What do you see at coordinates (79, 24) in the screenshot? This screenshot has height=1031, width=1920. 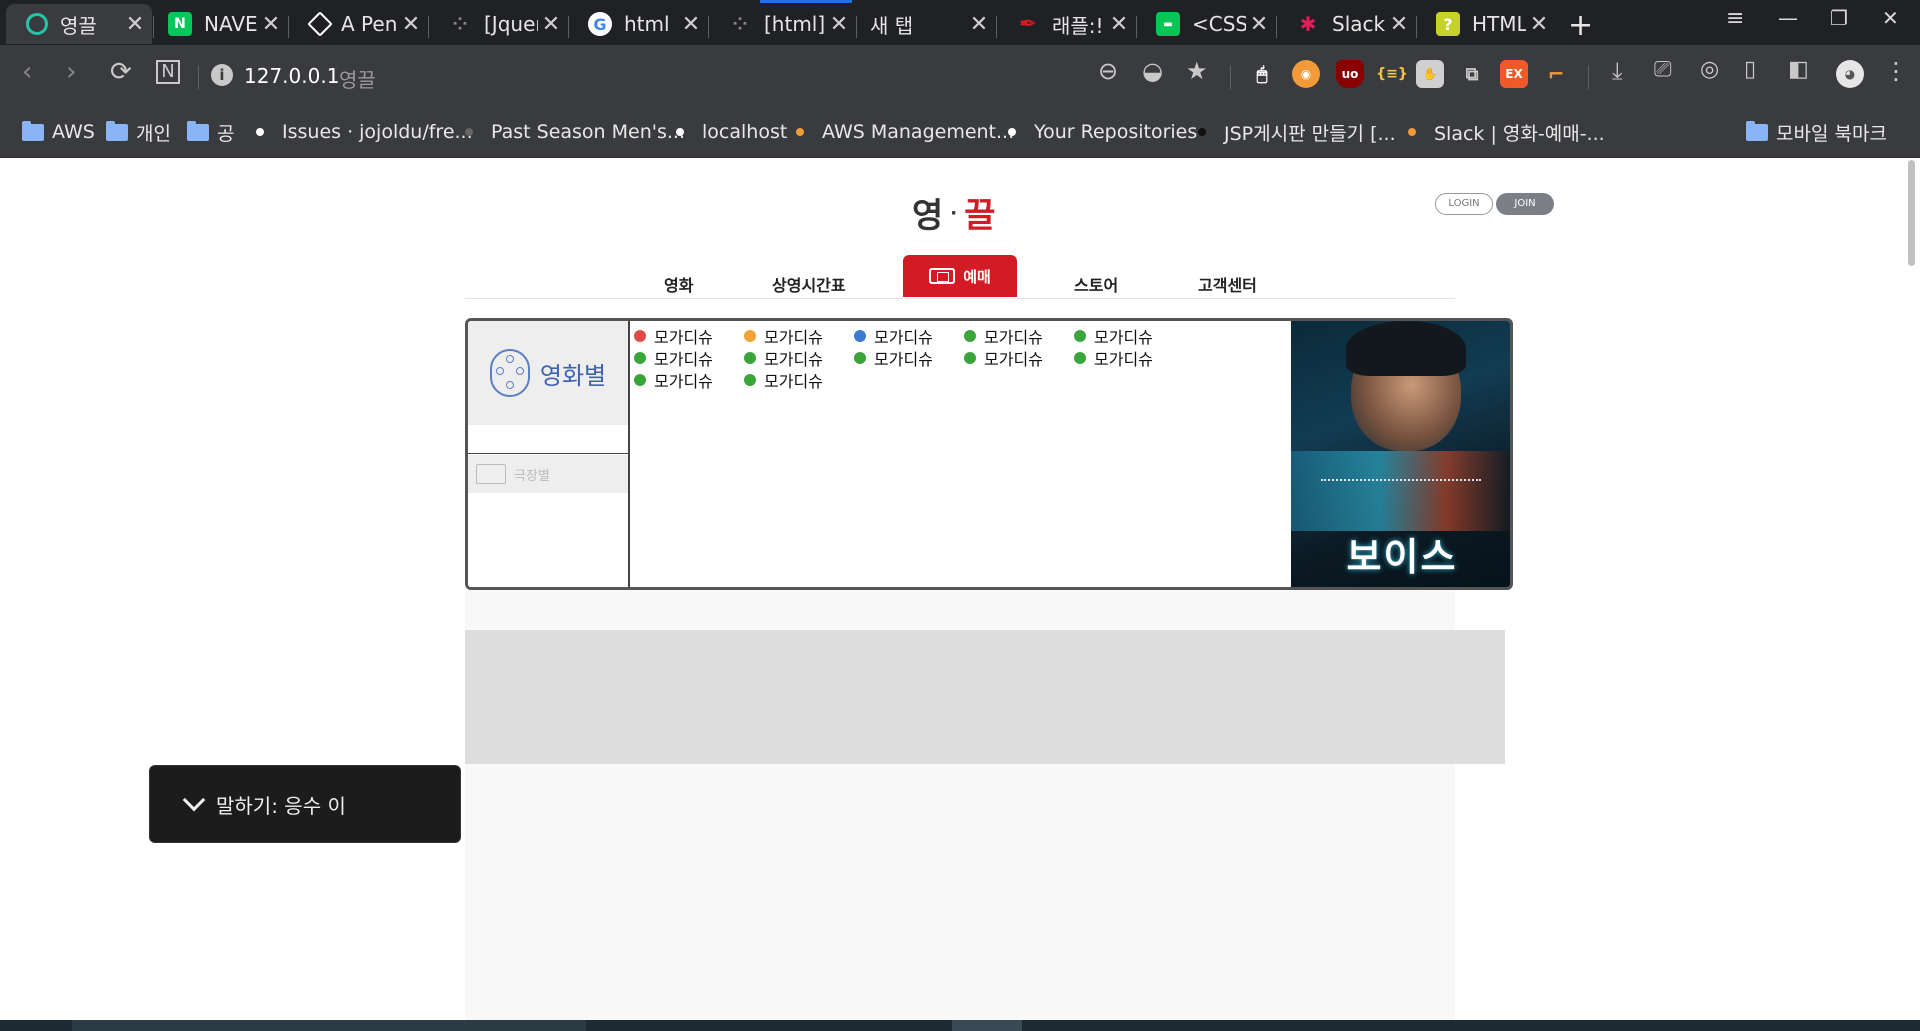 I see `tab-yeongkkeul: 영끌 ✕` at bounding box center [79, 24].